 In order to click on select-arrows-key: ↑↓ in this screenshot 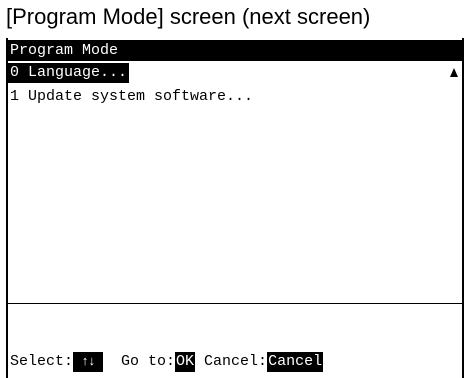, I will do `click(88, 362)`.